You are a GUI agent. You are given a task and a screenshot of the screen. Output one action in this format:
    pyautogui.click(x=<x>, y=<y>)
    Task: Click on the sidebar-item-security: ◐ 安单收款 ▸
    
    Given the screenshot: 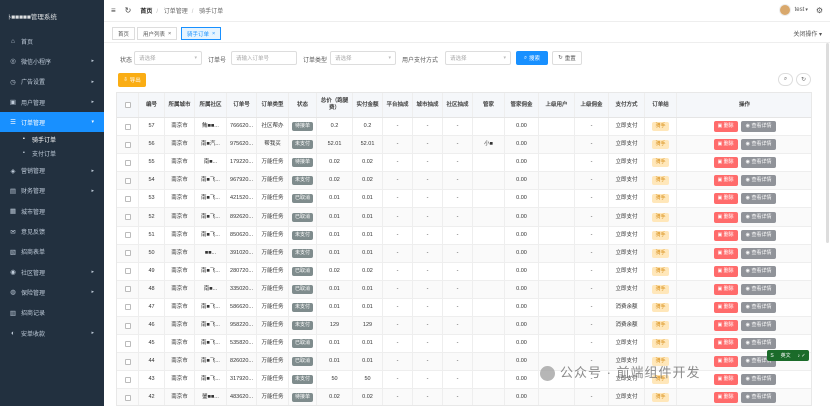 What is the action you would take?
    pyautogui.click(x=52, y=333)
    